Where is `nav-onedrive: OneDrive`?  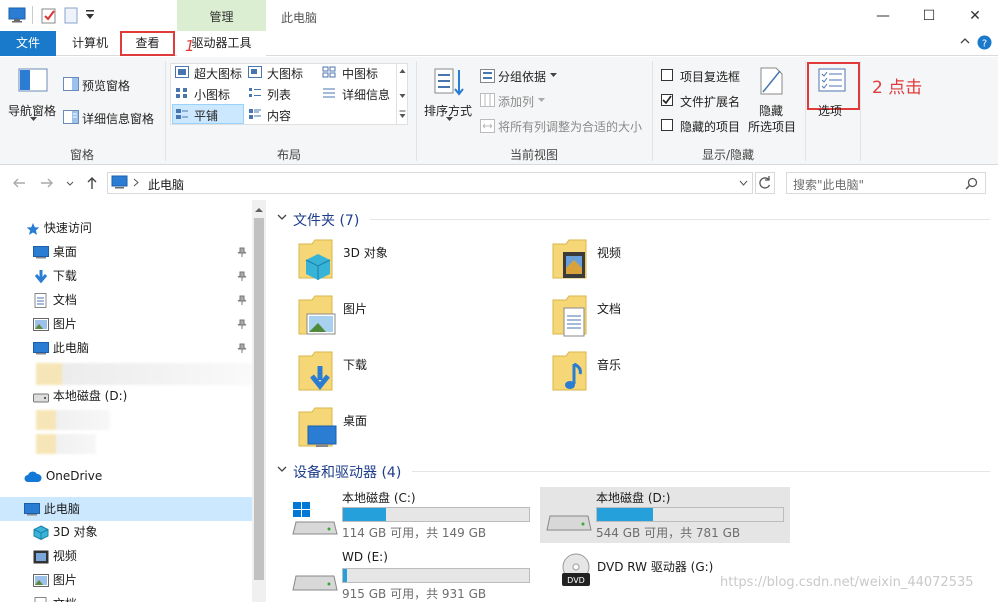 nav-onedrive: OneDrive is located at coordinates (63, 476).